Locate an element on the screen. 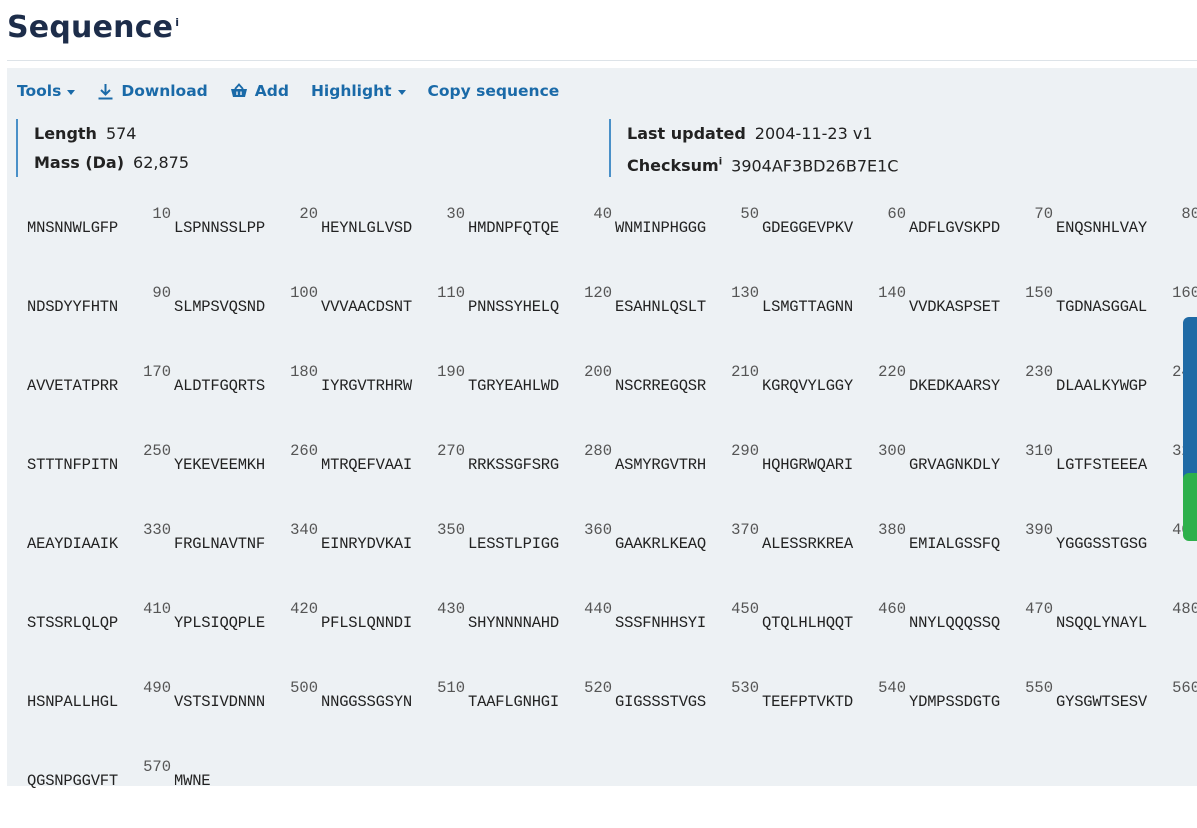  section-title: Sequence i is located at coordinates (93, 27).